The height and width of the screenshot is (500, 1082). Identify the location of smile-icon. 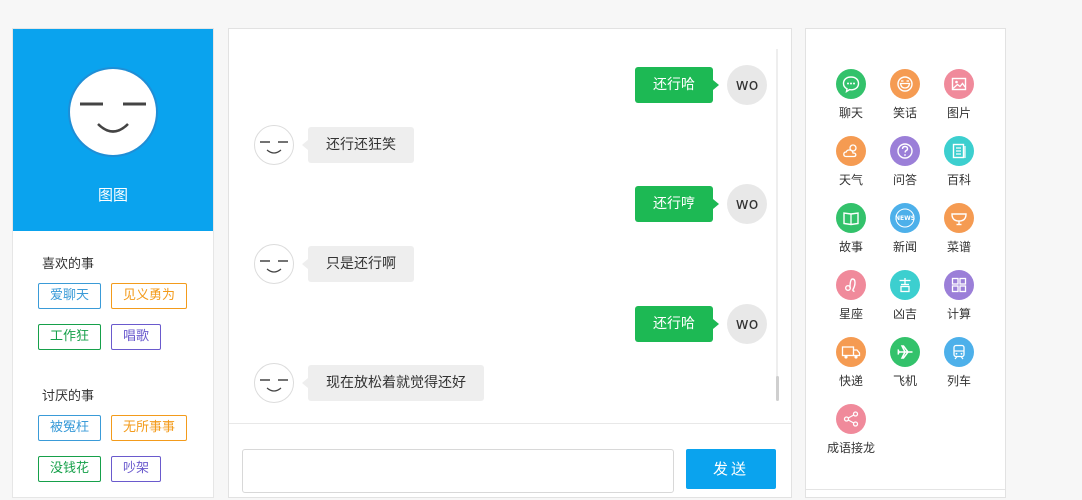
(905, 84).